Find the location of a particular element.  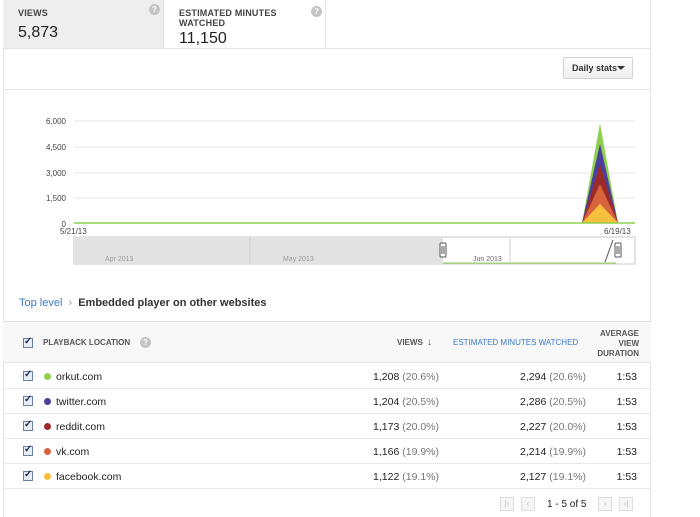

y-tick-label: 1,500 is located at coordinates (56, 198).